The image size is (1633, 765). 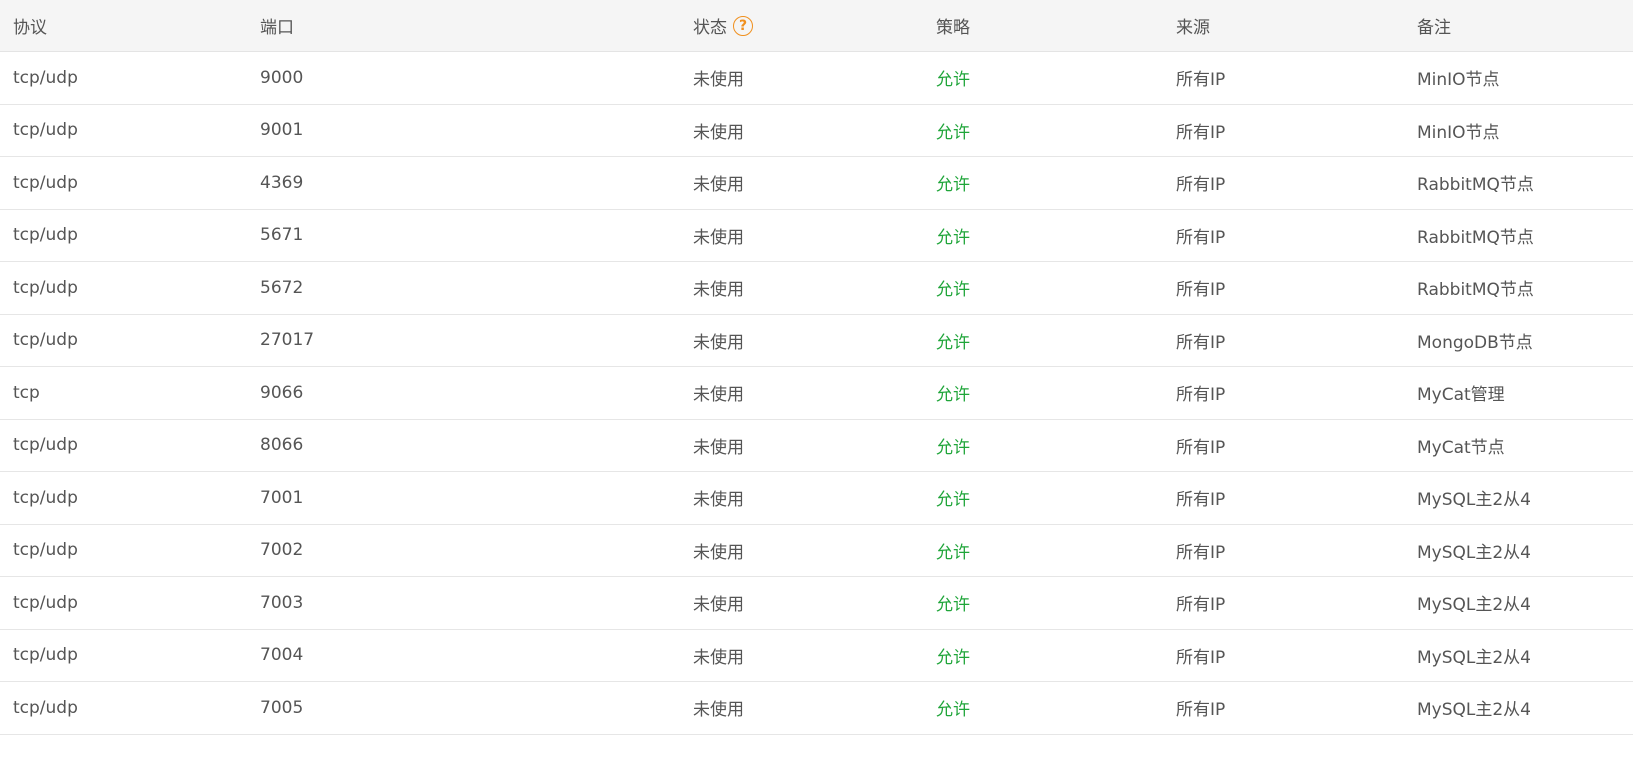 What do you see at coordinates (1475, 342) in the screenshot?
I see `cell-remark: MongoDB节点` at bounding box center [1475, 342].